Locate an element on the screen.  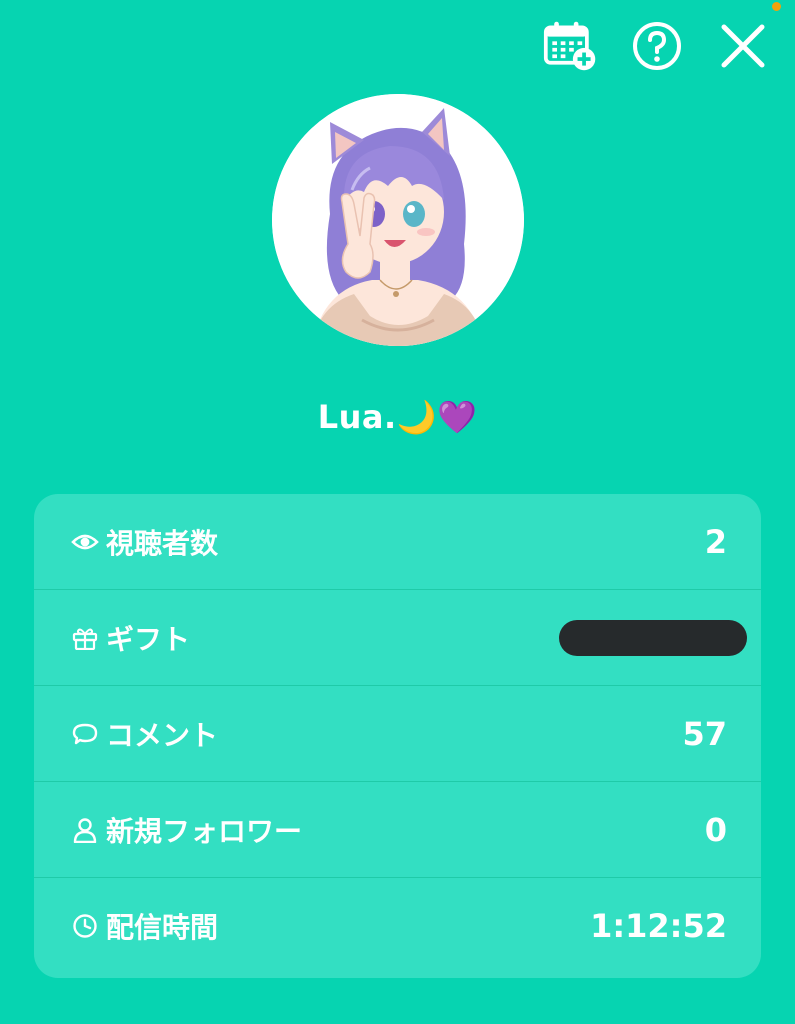
help-circle-icon is located at coordinates (657, 46).